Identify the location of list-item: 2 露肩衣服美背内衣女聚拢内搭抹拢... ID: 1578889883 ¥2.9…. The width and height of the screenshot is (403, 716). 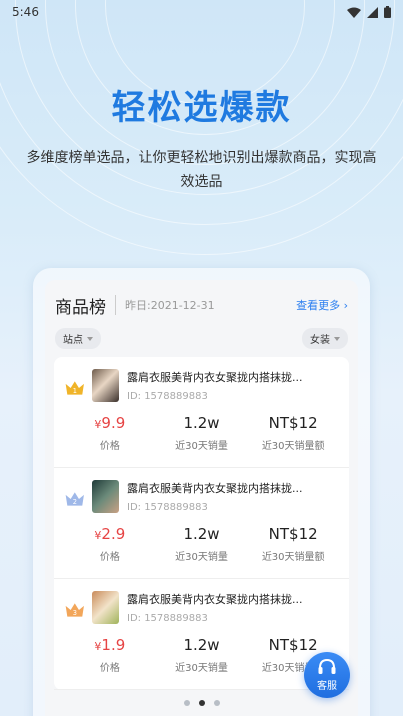
(201, 523).